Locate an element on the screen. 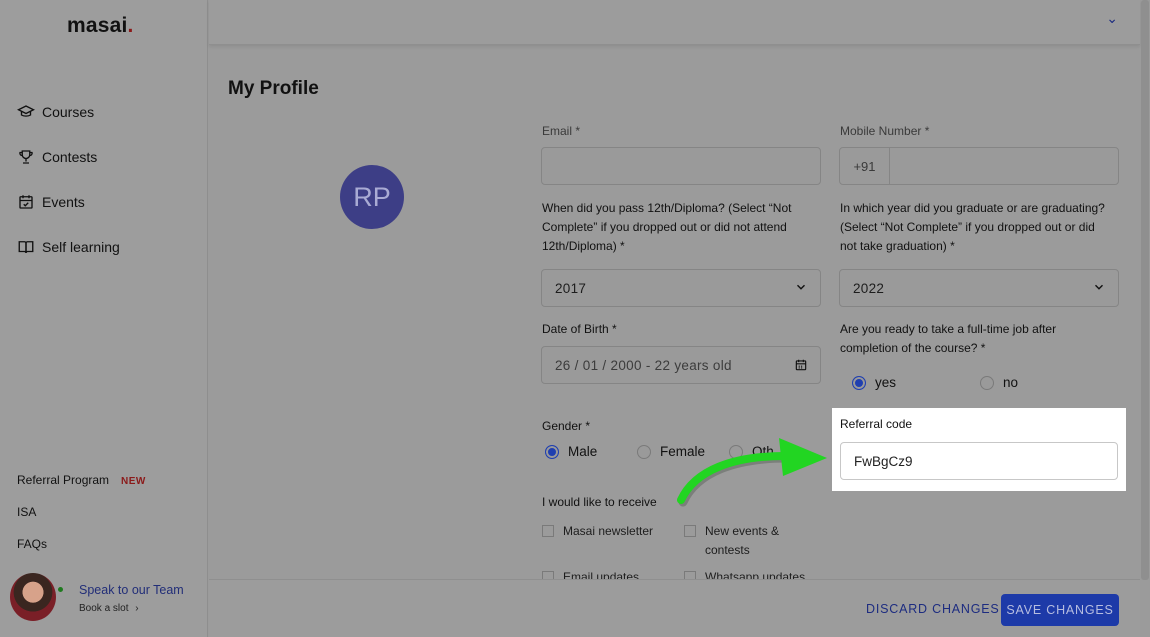 The width and height of the screenshot is (1150, 637). footer-bar: DISCARD CHANGES SAVE CHANGES is located at coordinates (674, 608).